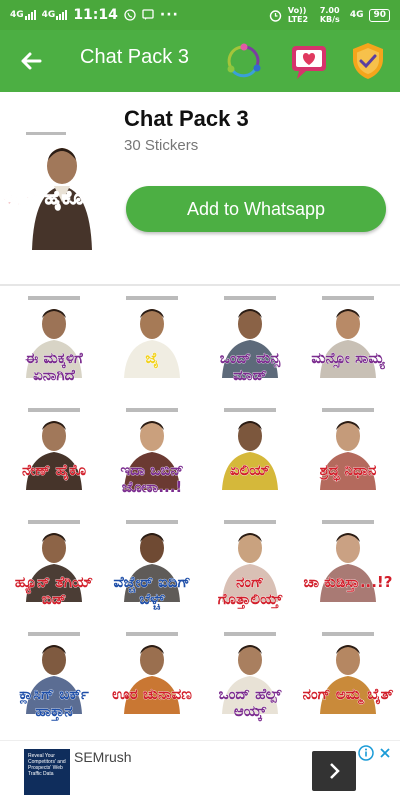 The image size is (400, 800). Describe the element at coordinates (95, 15) in the screenshot. I see `clock: 11:14` at that location.